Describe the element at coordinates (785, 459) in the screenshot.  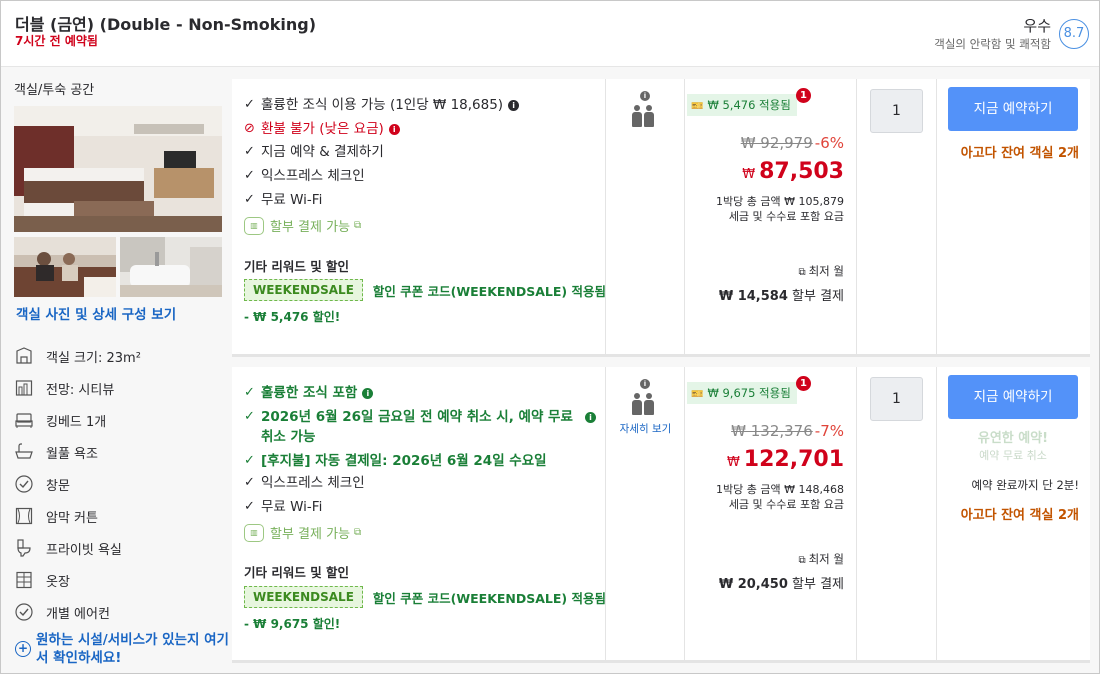
I see `final-price: ₩122,701` at that location.